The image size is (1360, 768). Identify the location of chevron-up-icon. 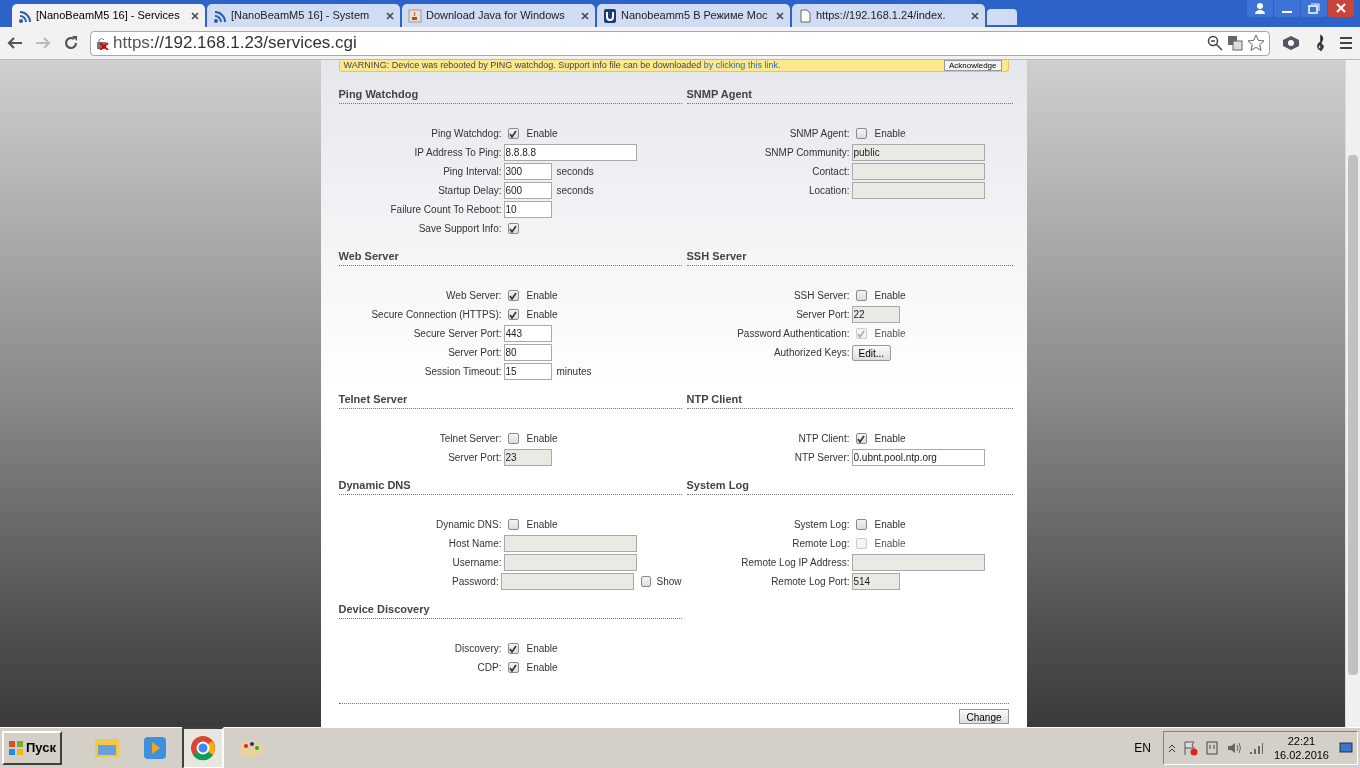
(1171, 748).